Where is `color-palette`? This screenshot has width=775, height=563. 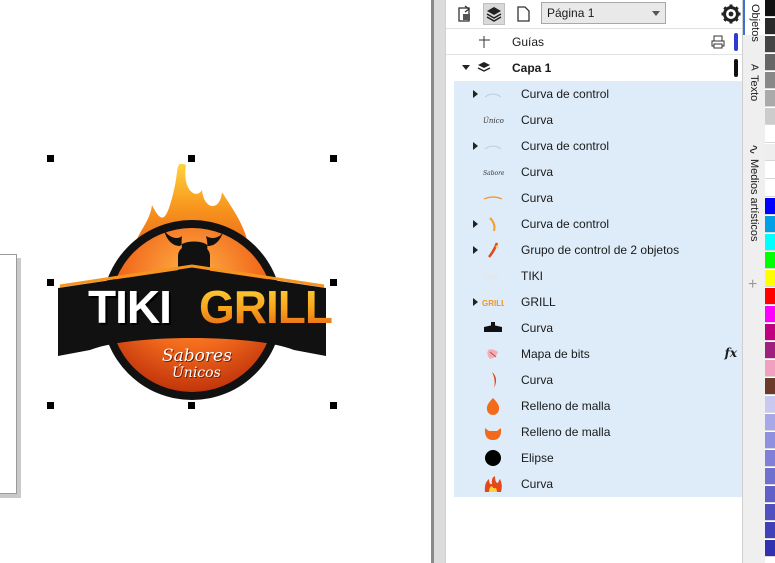 color-palette is located at coordinates (770, 281).